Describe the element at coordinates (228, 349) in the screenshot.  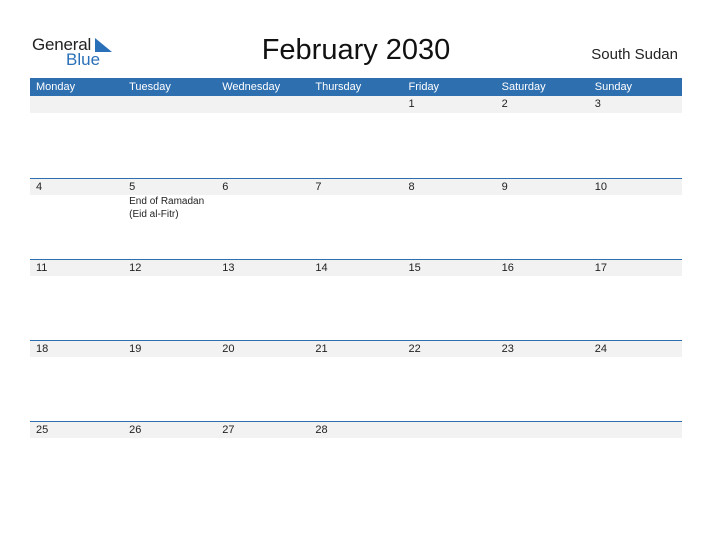
I see `day-number: 20` at that location.